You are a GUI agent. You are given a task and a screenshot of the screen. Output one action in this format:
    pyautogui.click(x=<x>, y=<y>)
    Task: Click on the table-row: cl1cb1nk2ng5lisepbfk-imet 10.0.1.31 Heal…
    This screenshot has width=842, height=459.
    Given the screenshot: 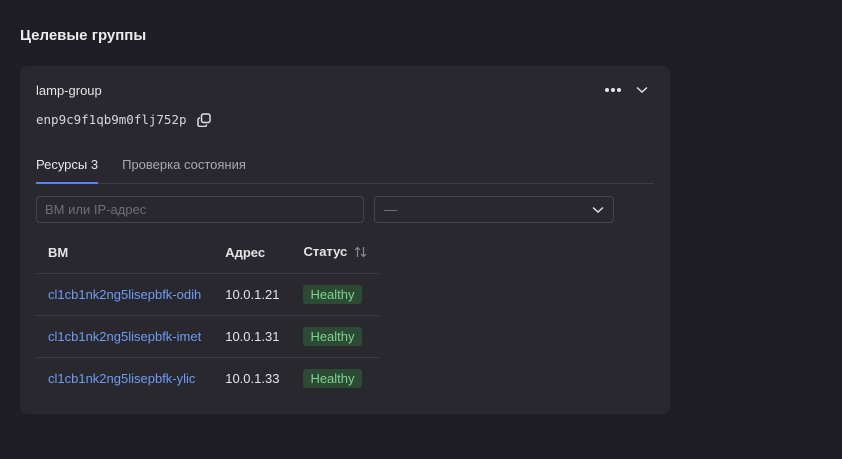 What is the action you would take?
    pyautogui.click(x=207, y=336)
    